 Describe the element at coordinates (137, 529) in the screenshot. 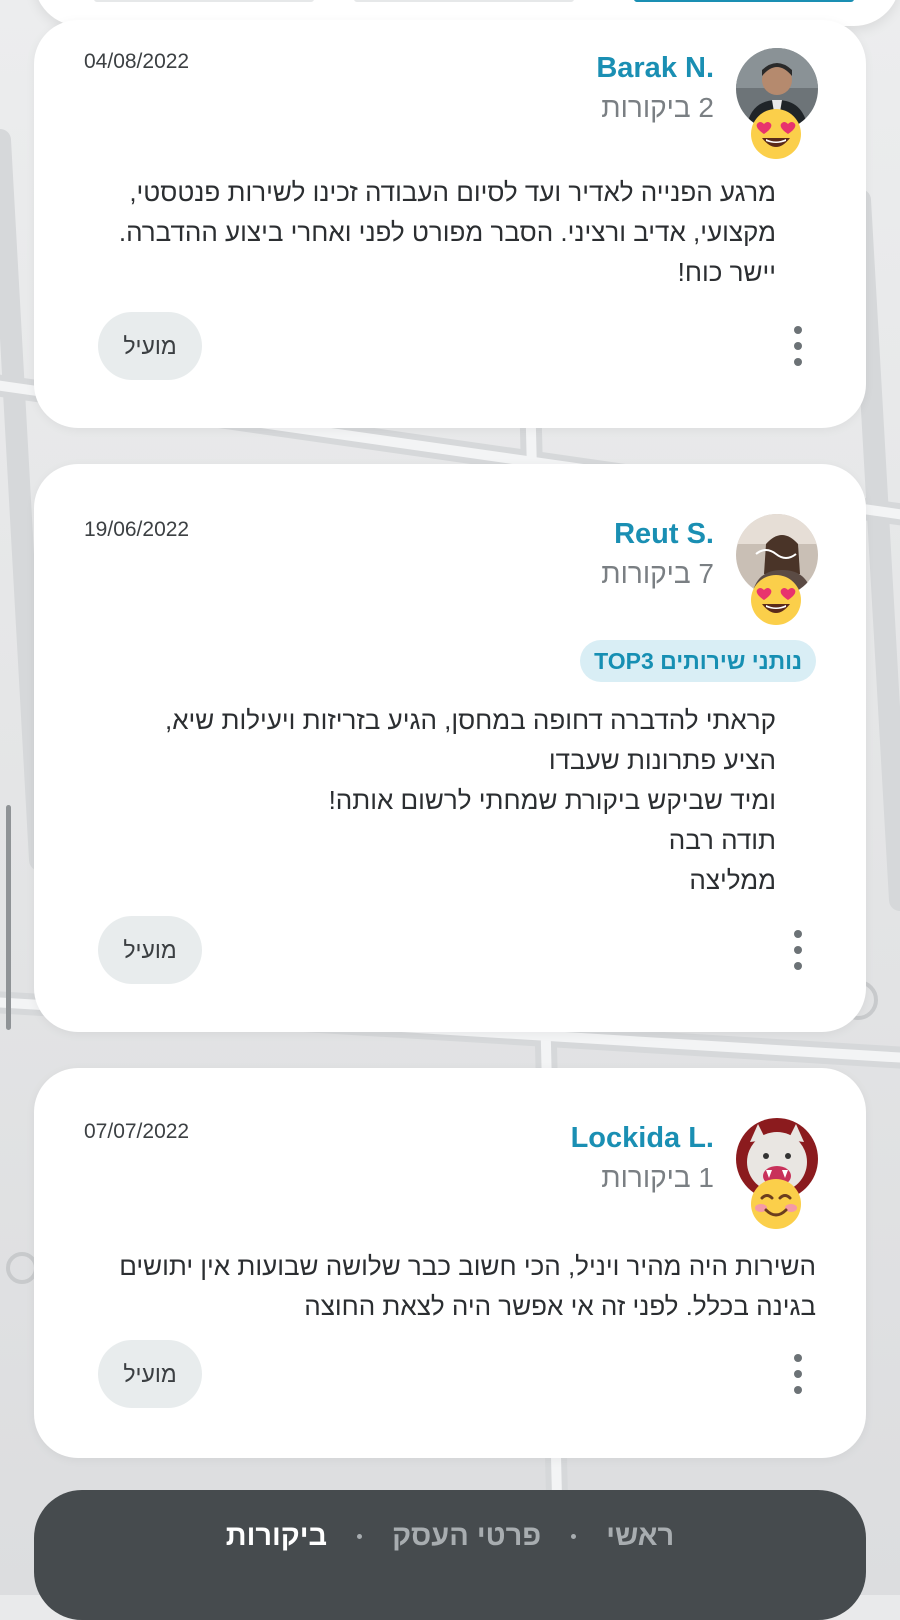

I see `review-date: 19/06/2022` at that location.